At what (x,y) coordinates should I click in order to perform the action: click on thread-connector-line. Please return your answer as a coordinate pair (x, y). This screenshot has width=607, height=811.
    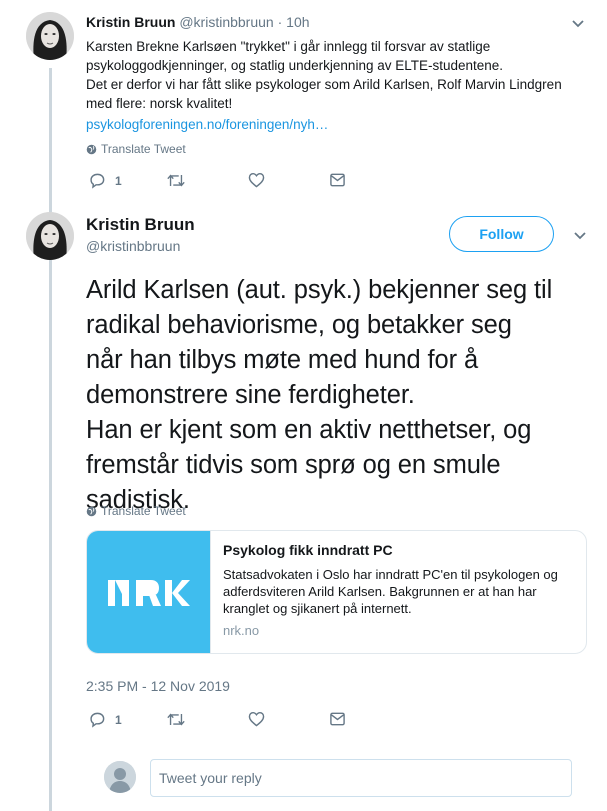
    Looking at the image, I should click on (50, 439).